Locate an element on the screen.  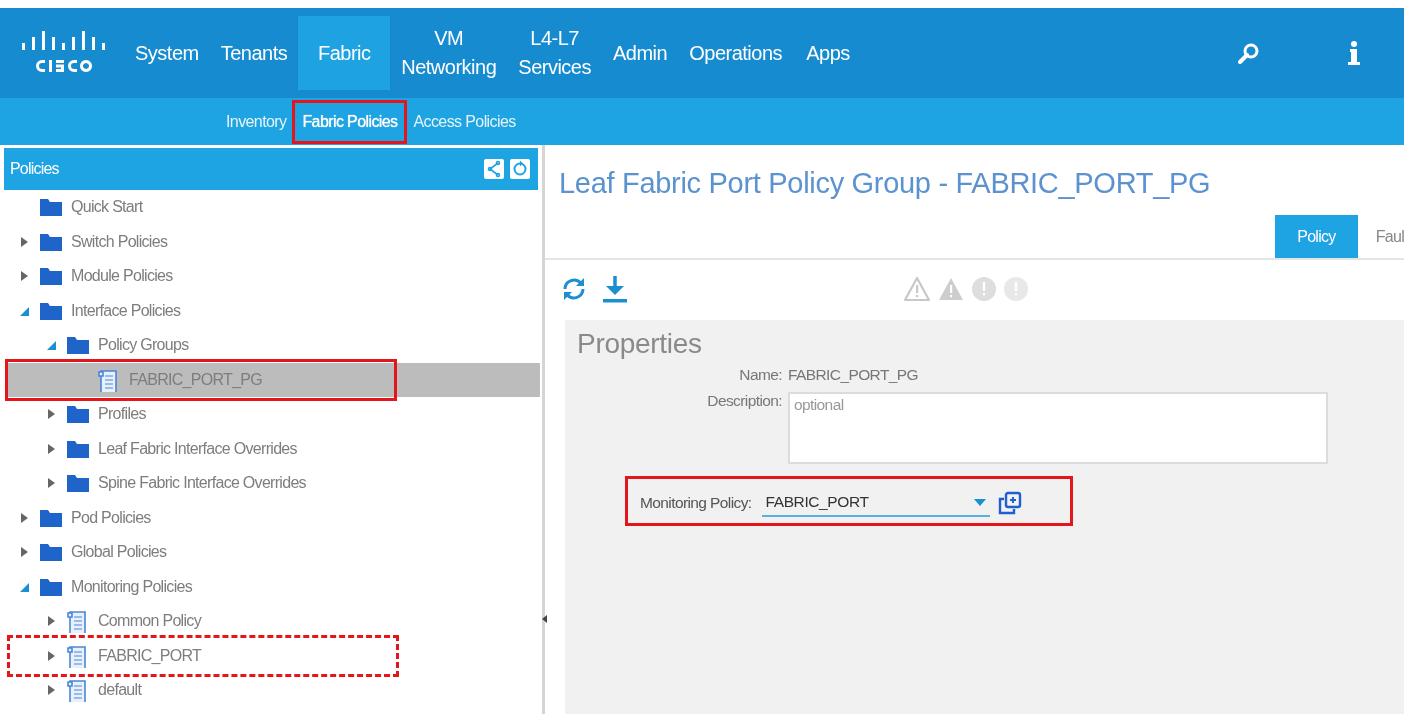
description-field: optional is located at coordinates (1058, 428).